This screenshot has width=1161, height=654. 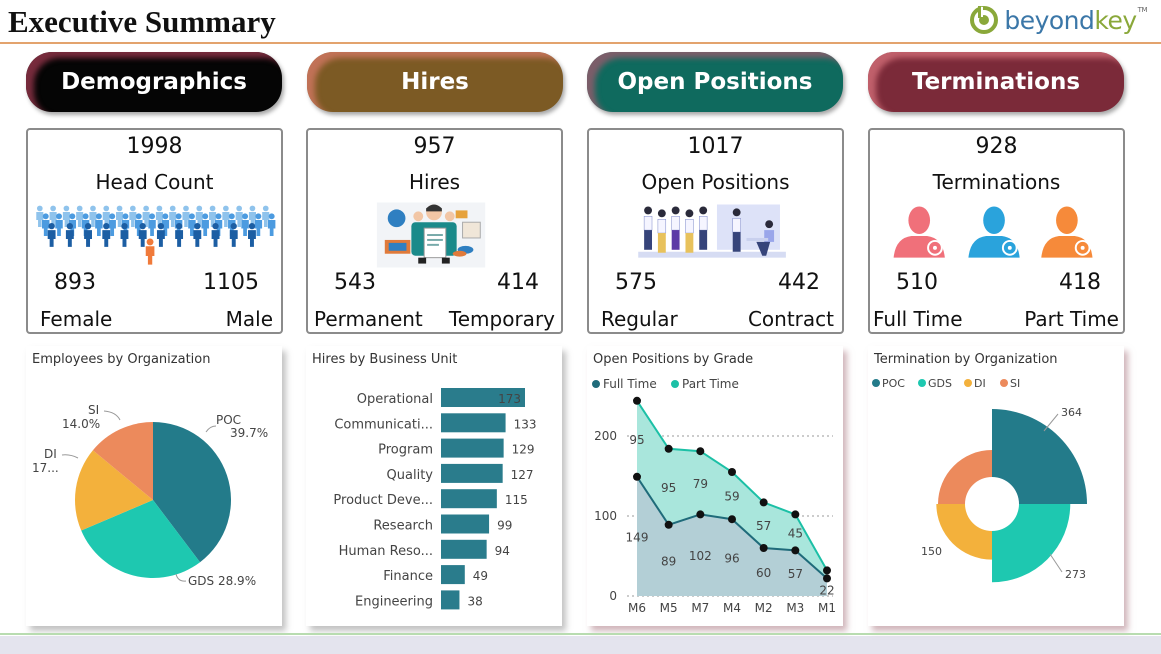 What do you see at coordinates (1080, 282) in the screenshot?
I see `kpi-right-value: 418` at bounding box center [1080, 282].